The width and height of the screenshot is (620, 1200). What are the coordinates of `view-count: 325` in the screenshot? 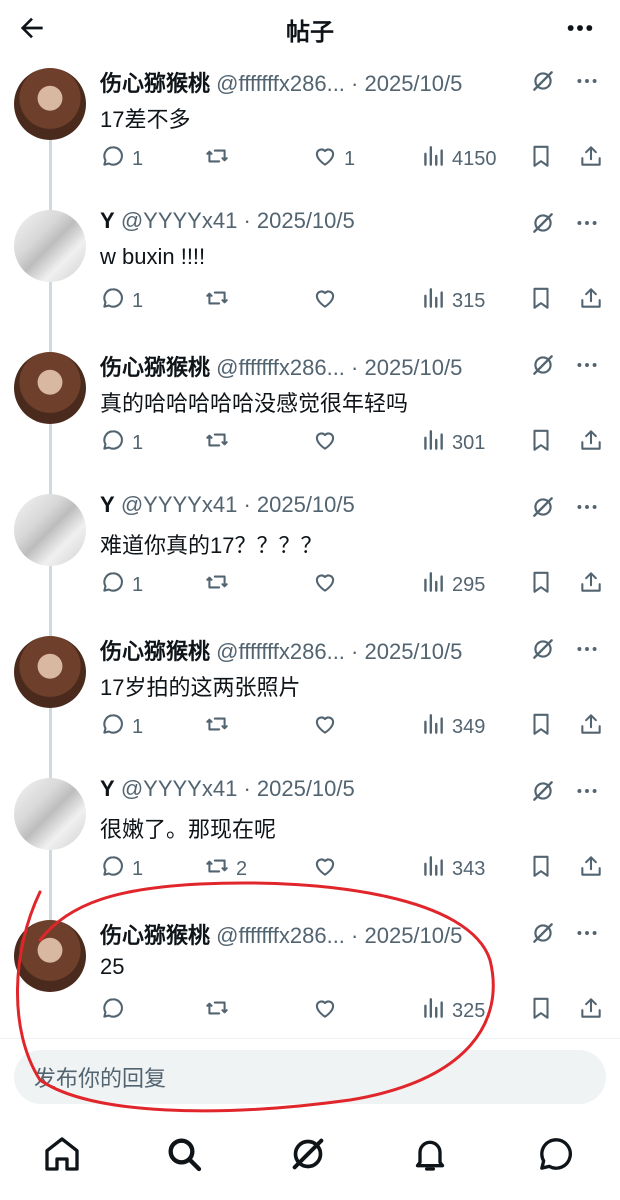 It's located at (469, 1010).